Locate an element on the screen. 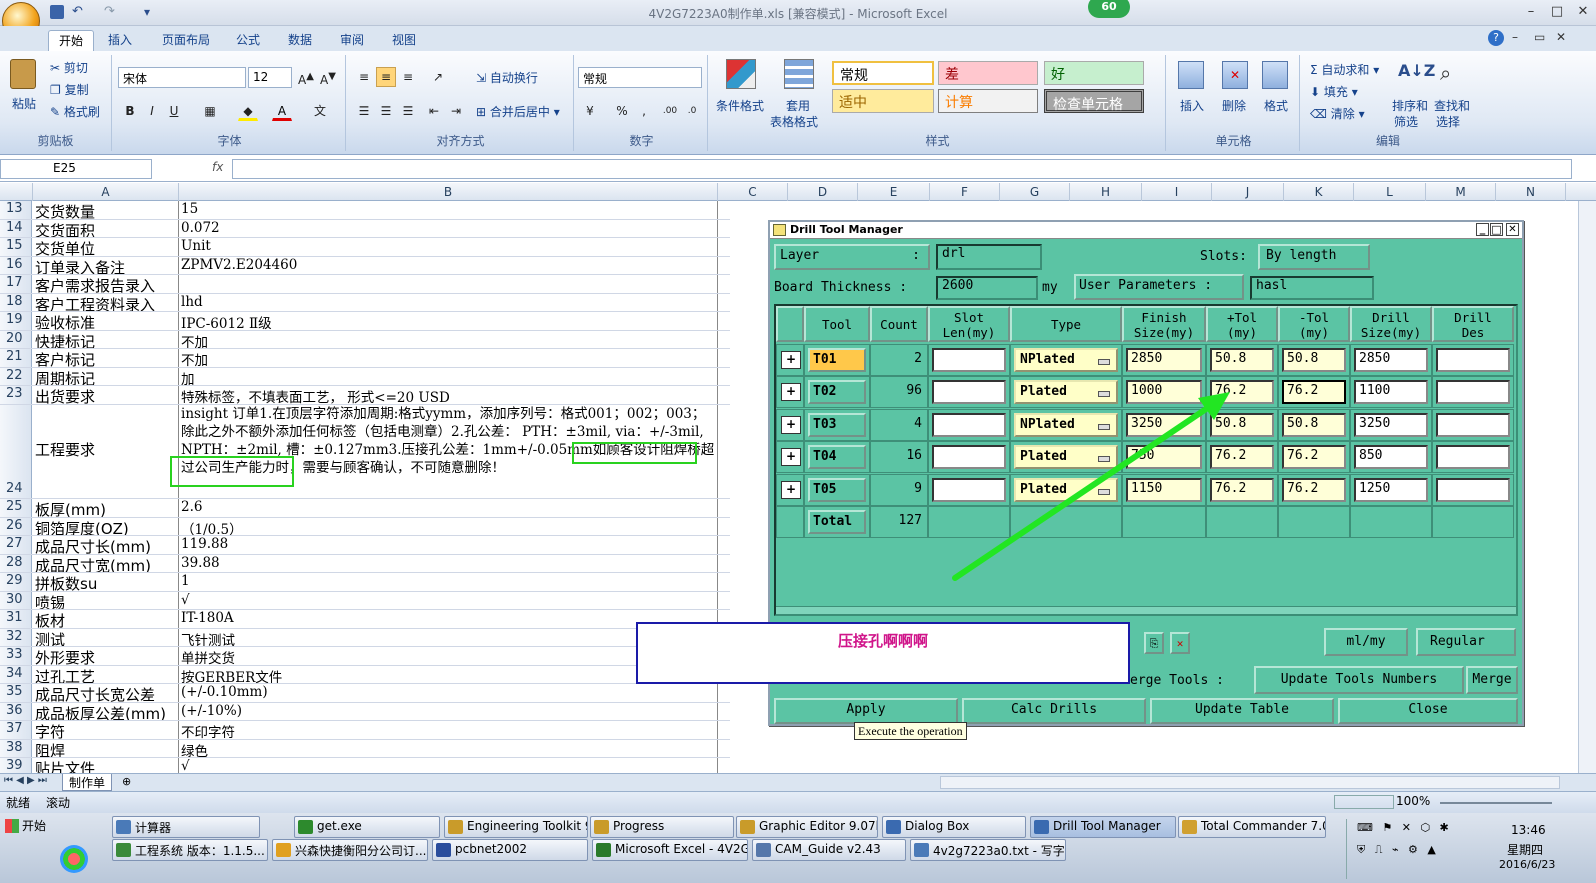 The image size is (1596, 883). taskbar-button: Dialog Box is located at coordinates (954, 827).